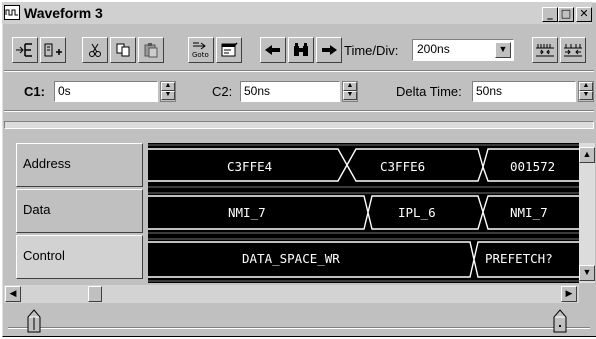 Image resolution: width=596 pixels, height=339 pixels. What do you see at coordinates (106, 91) in the screenshot?
I see `c1-field: 0s` at bounding box center [106, 91].